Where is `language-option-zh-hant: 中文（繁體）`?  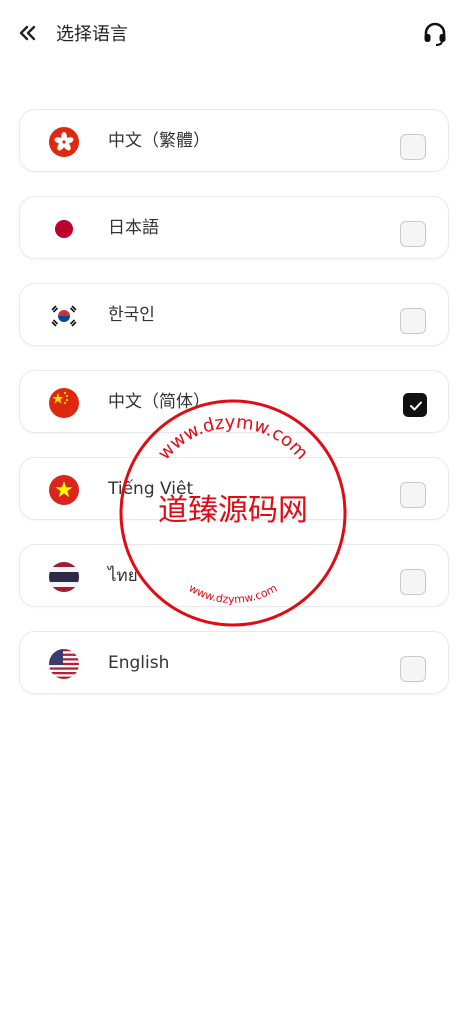
language-option-zh-hant: 中文（繁體） is located at coordinates (234, 140).